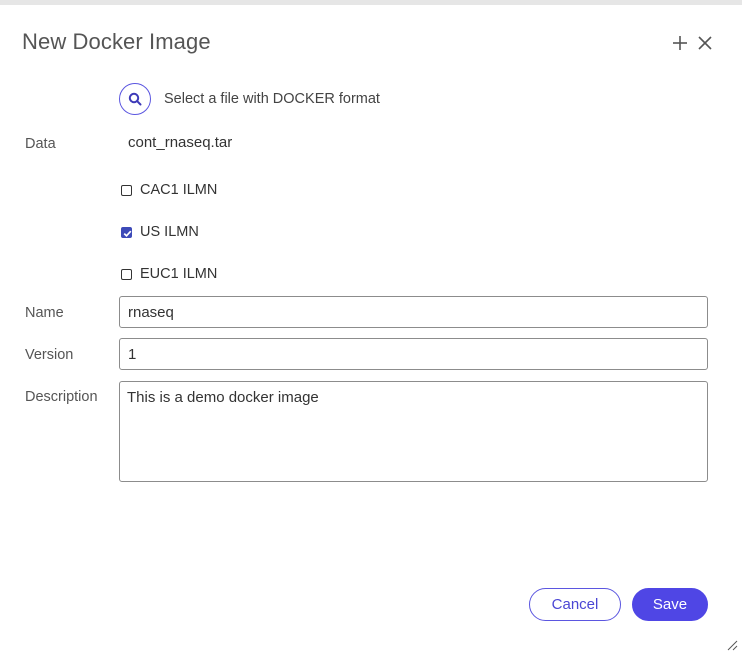 The width and height of the screenshot is (742, 656). Describe the element at coordinates (61, 397) in the screenshot. I see `description-label: Description` at that location.